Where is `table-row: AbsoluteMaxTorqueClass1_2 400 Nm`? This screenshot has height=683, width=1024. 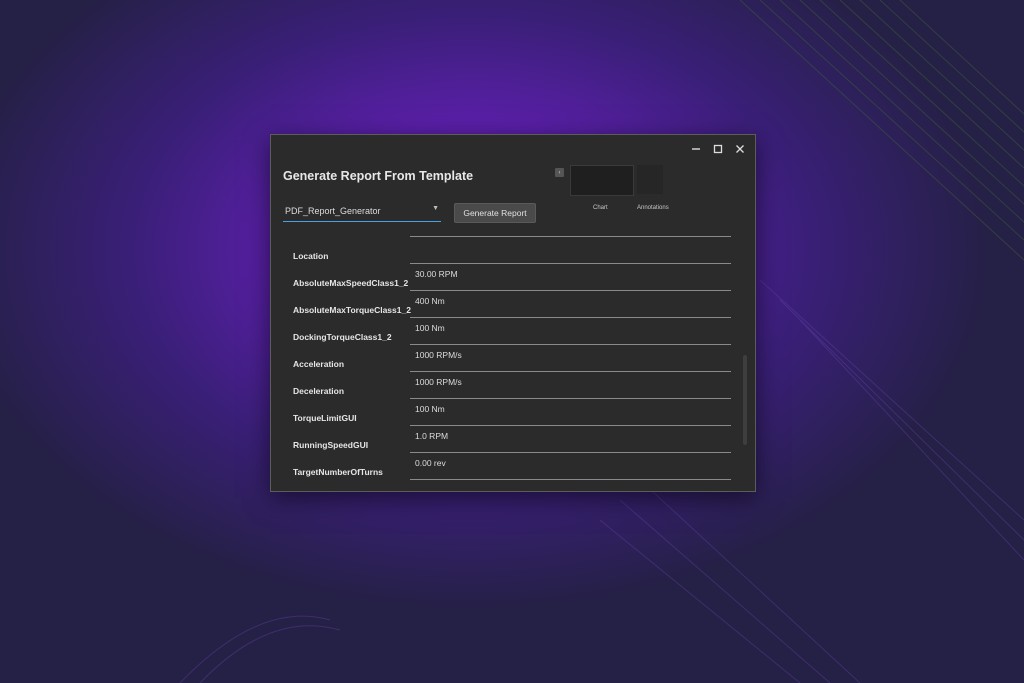
table-row: AbsoluteMaxTorqueClass1_2 400 Nm is located at coordinates (506, 304).